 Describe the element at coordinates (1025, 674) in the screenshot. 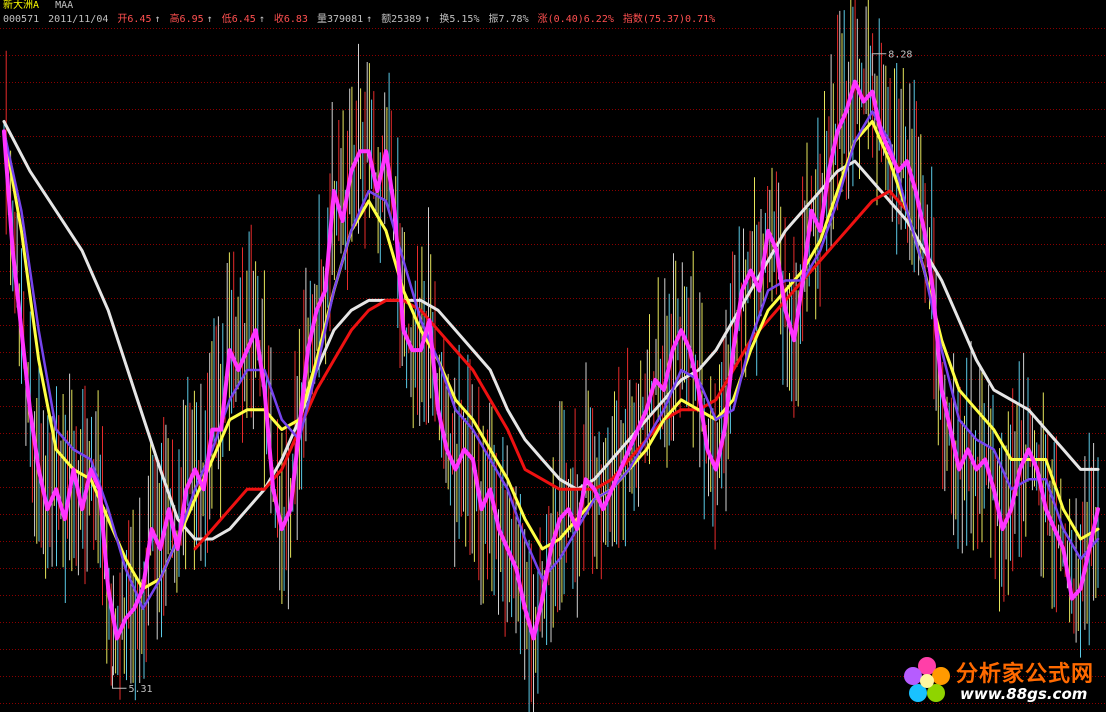

I see `watermark-name: 分析家公式网` at that location.